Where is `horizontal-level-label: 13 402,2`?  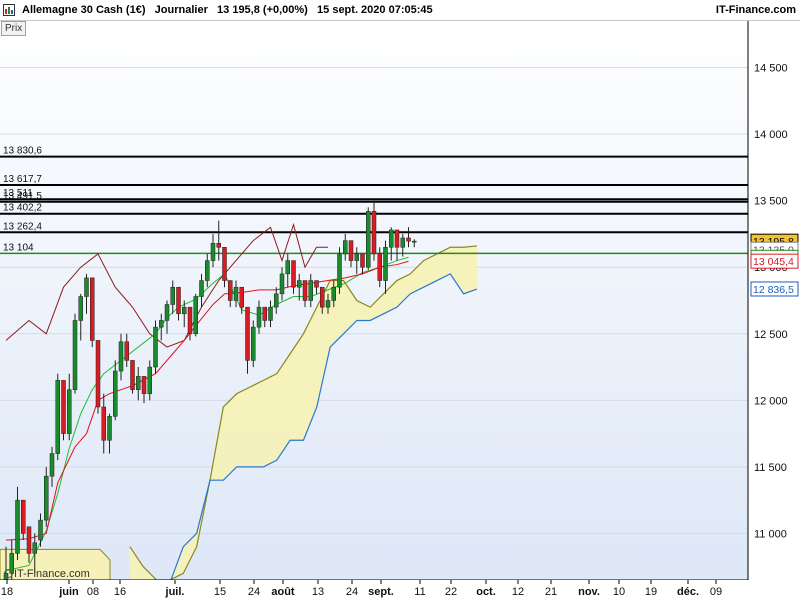
horizontal-level-label: 13 402,2 is located at coordinates (22, 208).